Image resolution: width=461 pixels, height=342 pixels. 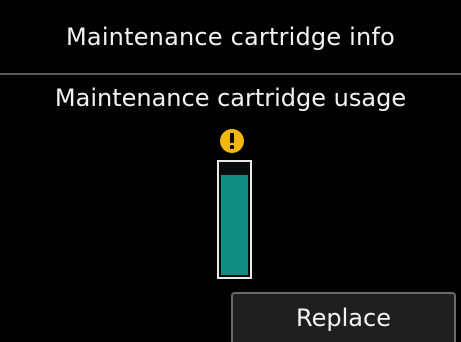 I want to click on warning-icon, so click(x=232, y=141).